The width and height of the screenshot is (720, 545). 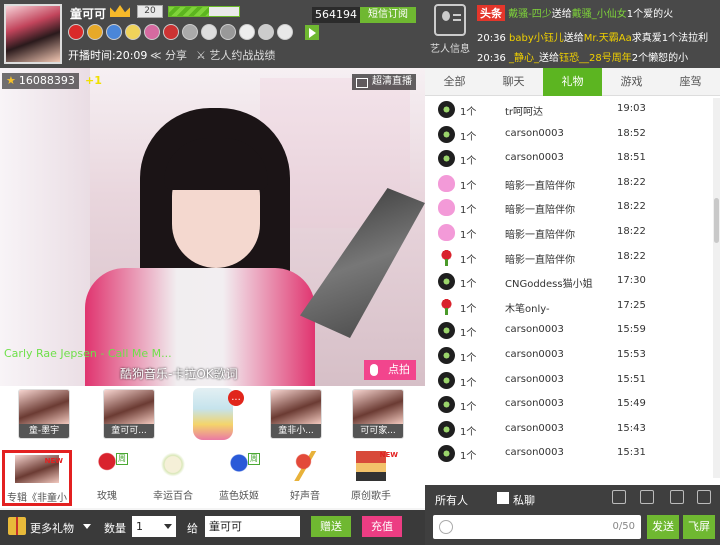 I want to click on sender-name: CNGoddess猫小姐, so click(x=549, y=285).